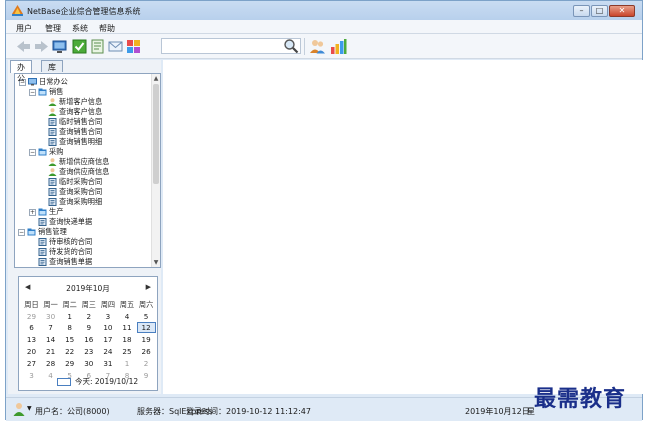  I want to click on forward-arrow-icon, so click(41, 46).